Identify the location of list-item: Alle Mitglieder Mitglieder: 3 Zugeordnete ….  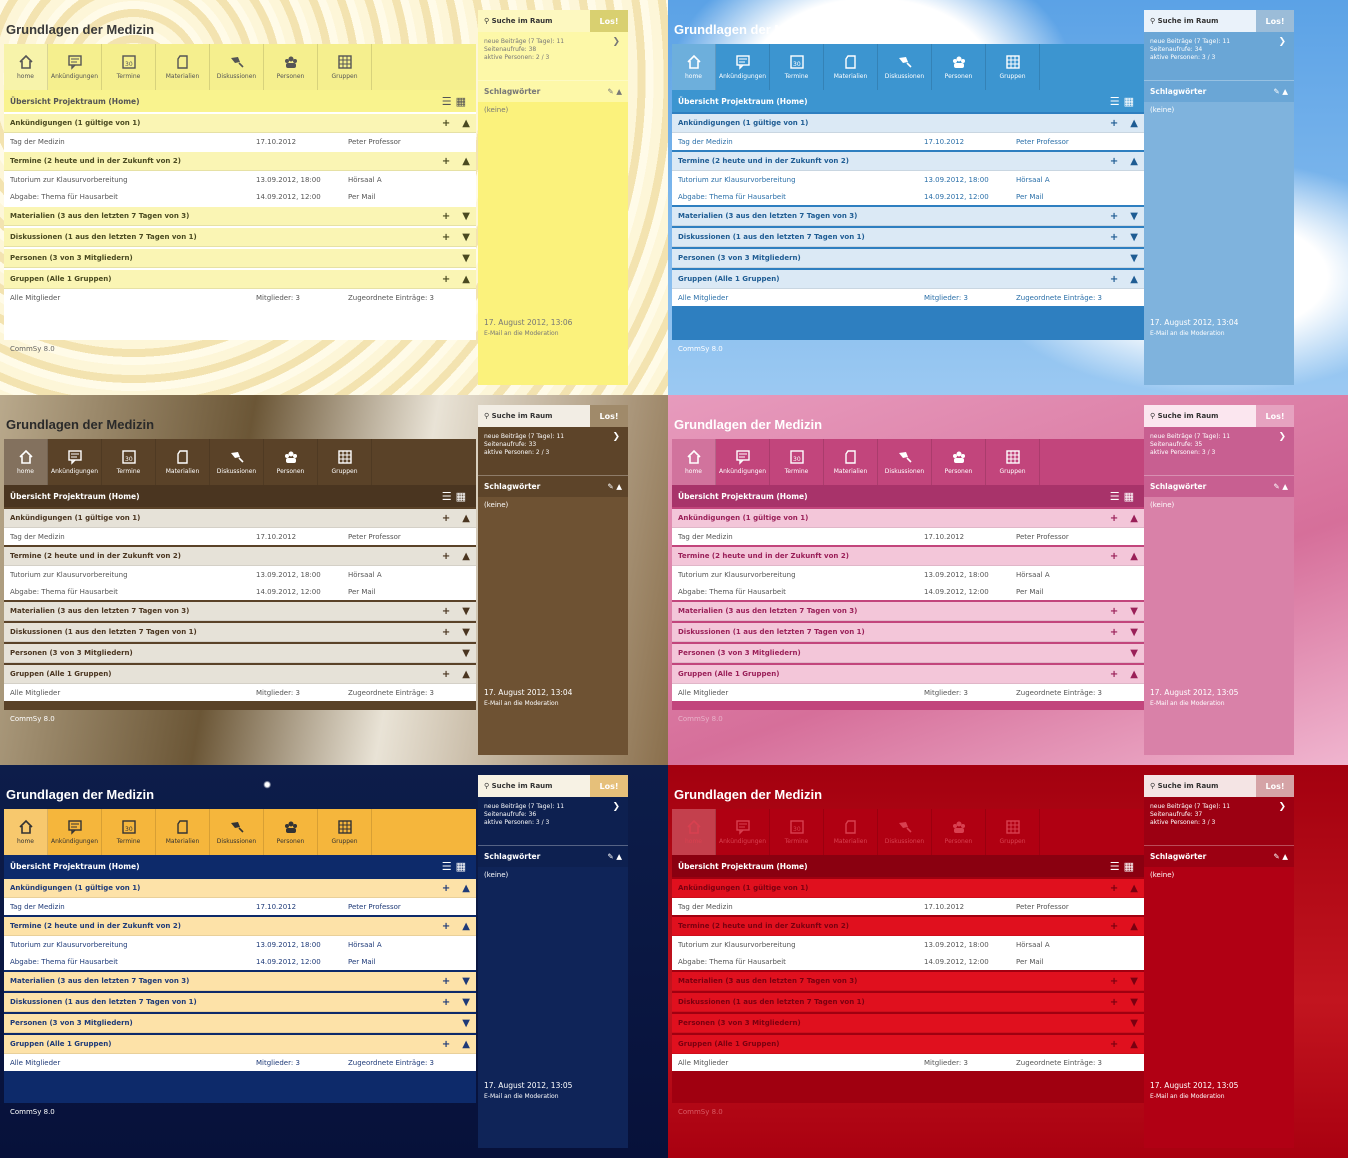
(240, 1062).